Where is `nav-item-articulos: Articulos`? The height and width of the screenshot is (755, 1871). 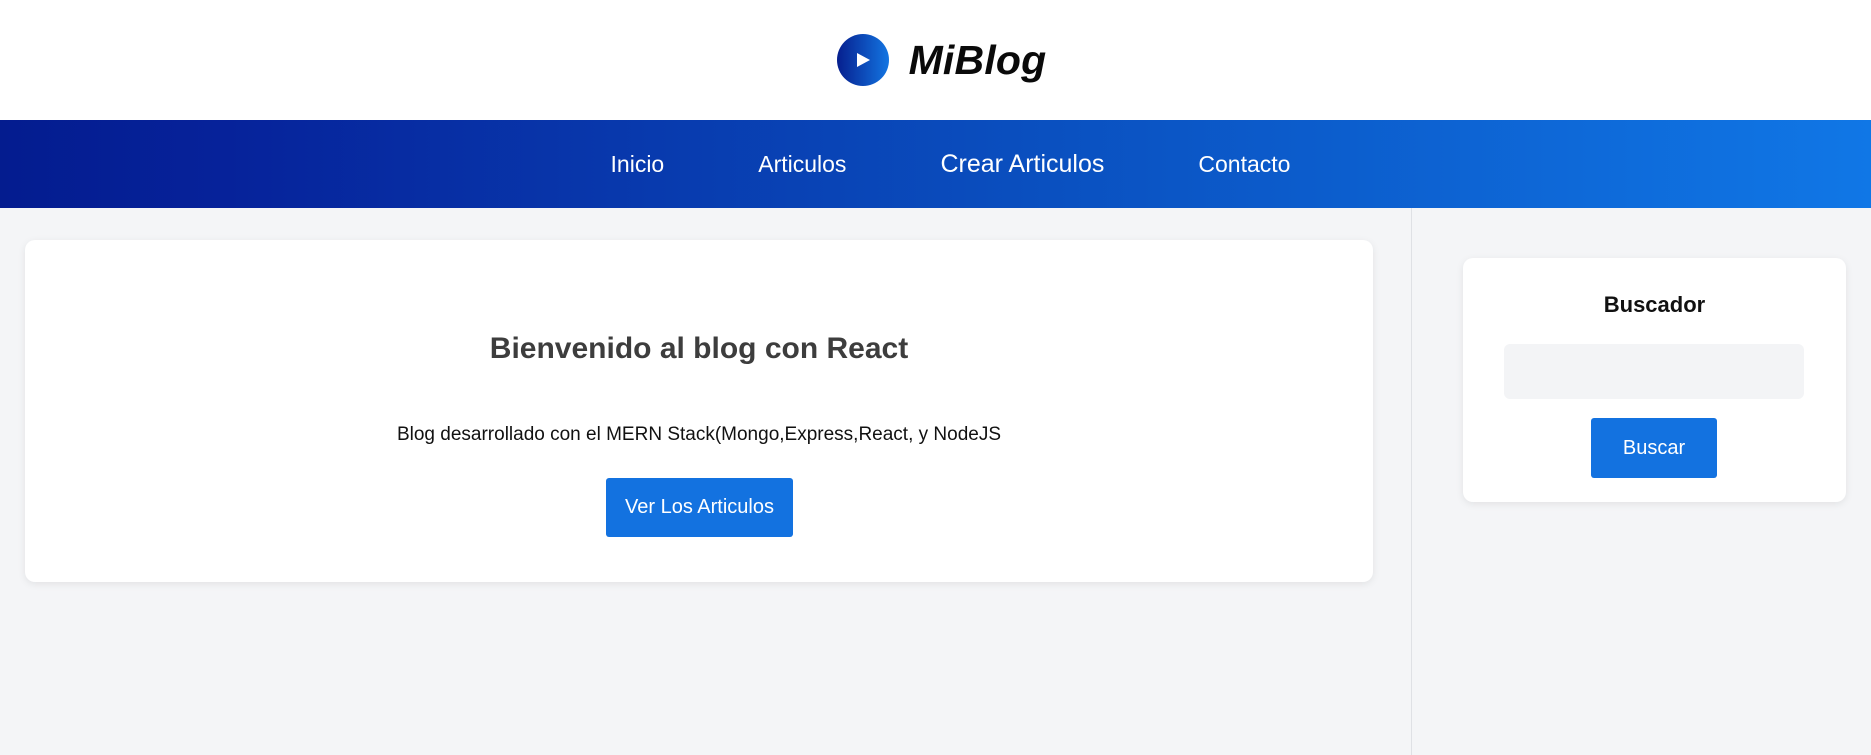
nav-item-articulos: Articulos is located at coordinates (802, 164).